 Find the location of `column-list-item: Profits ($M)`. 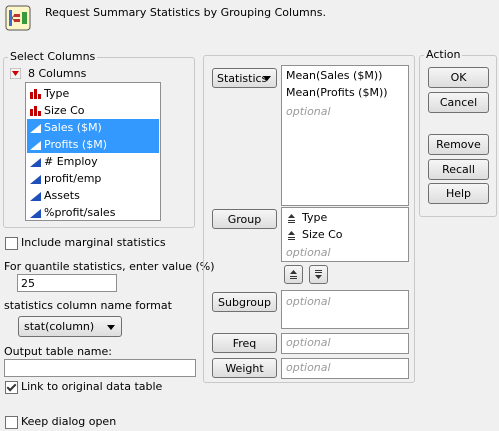

column-list-item: Profits ($M) is located at coordinates (93, 144).